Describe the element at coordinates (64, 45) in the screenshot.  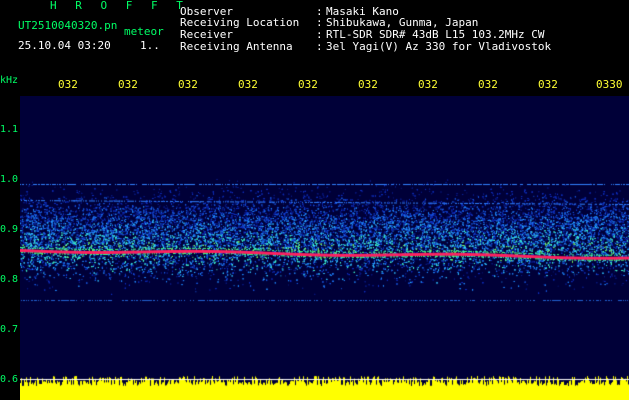
I see `datetime-label: 25.10.04 03:20` at that location.